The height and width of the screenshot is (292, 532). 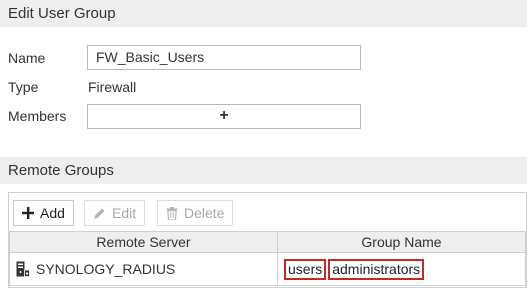 What do you see at coordinates (143, 242) in the screenshot?
I see `column-header-remote-server: Remote Server` at bounding box center [143, 242].